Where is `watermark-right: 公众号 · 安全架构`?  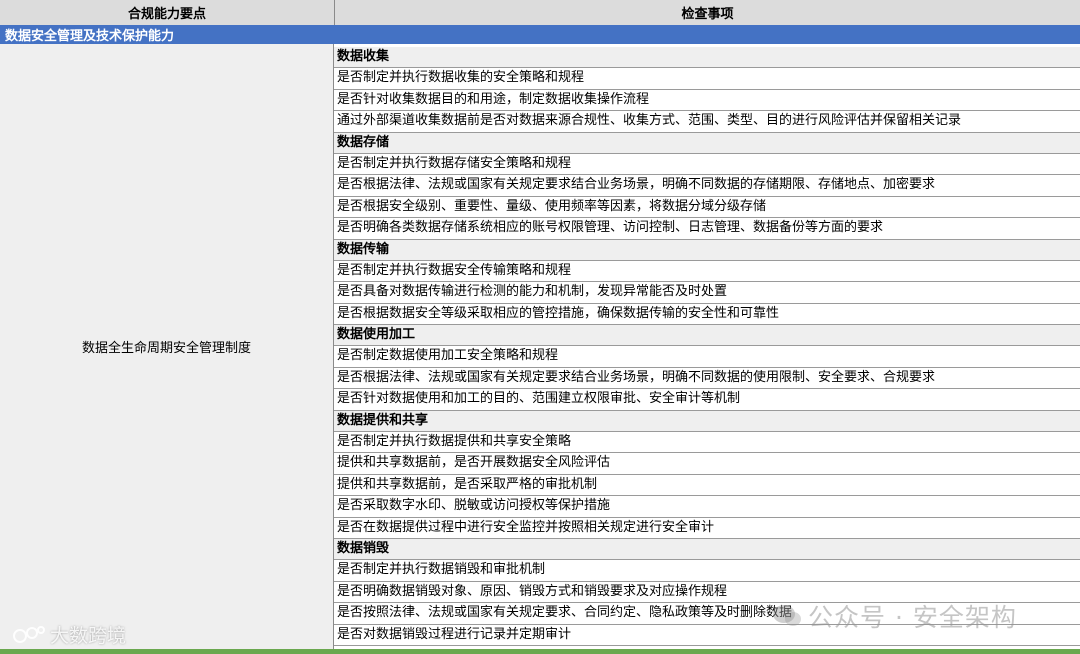 watermark-right: 公众号 · 安全架构 is located at coordinates (894, 616).